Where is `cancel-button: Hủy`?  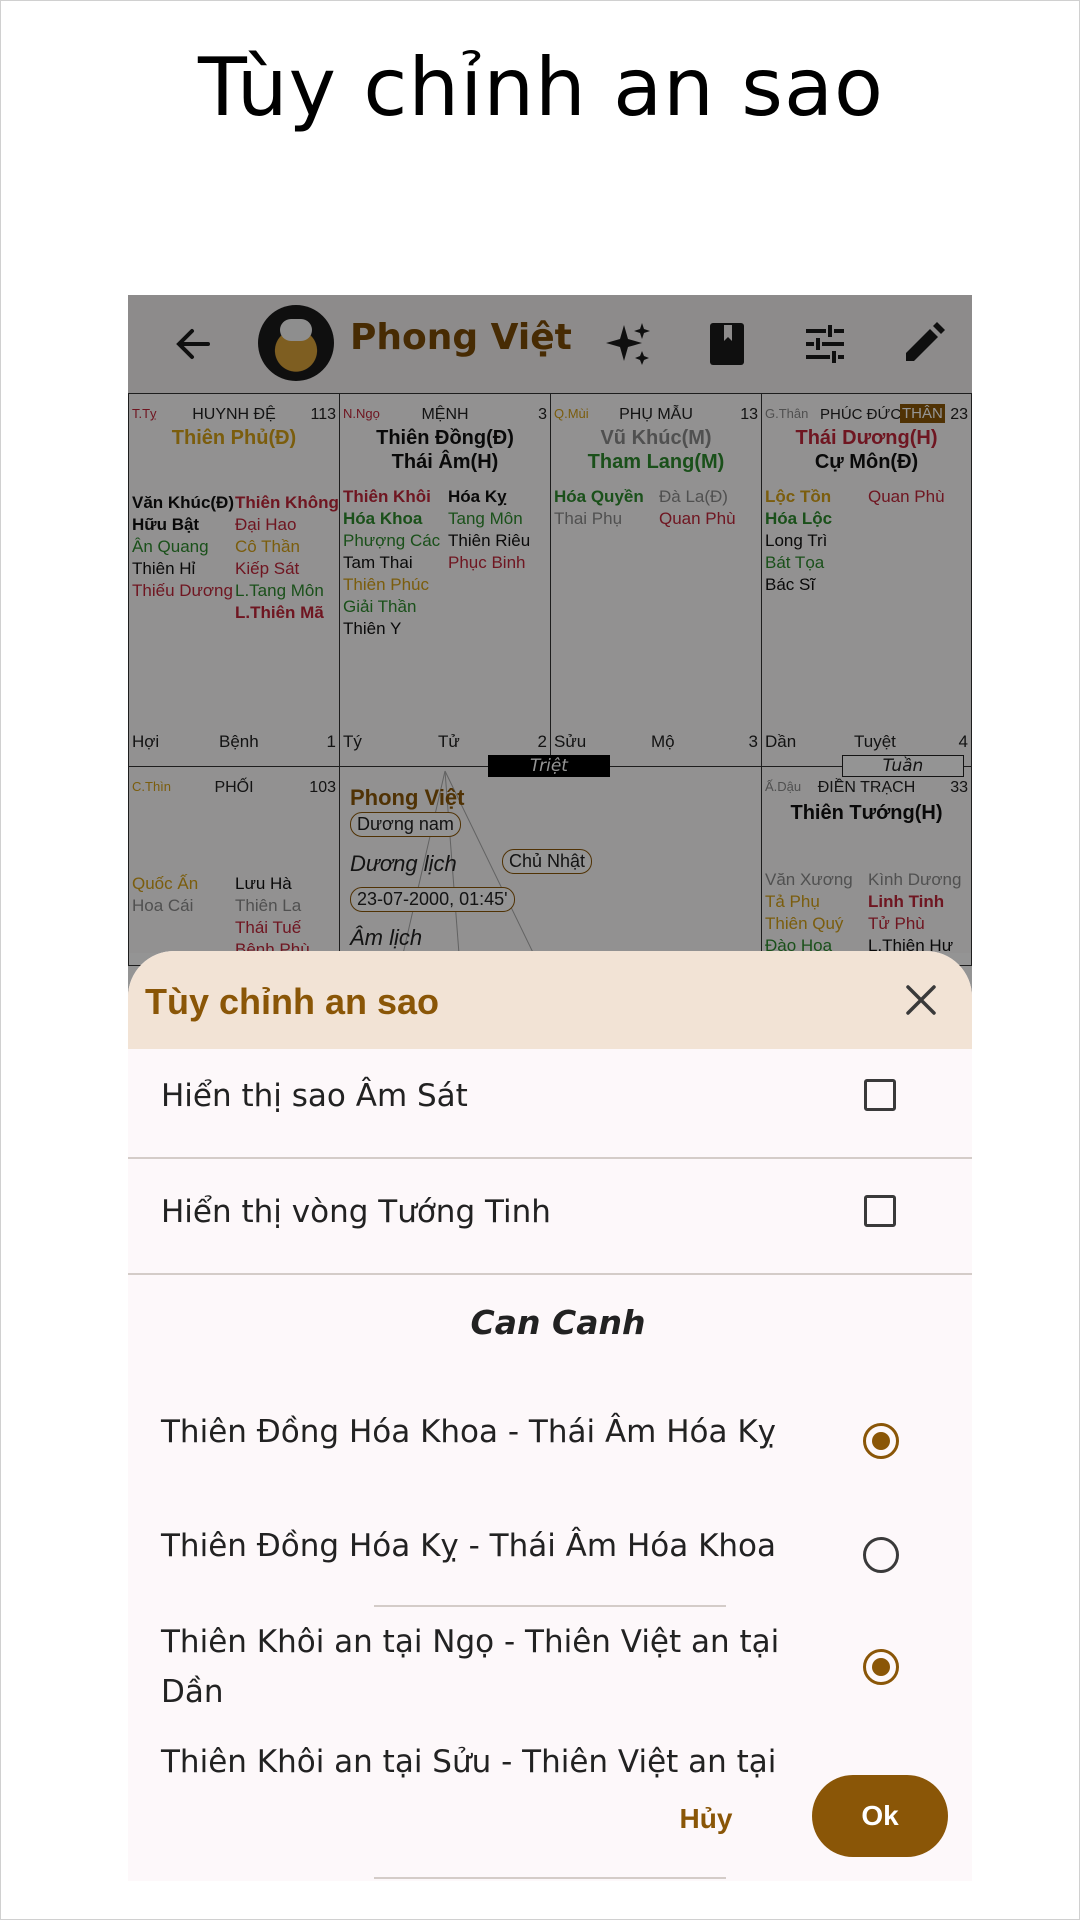 cancel-button: Hủy is located at coordinates (706, 1819).